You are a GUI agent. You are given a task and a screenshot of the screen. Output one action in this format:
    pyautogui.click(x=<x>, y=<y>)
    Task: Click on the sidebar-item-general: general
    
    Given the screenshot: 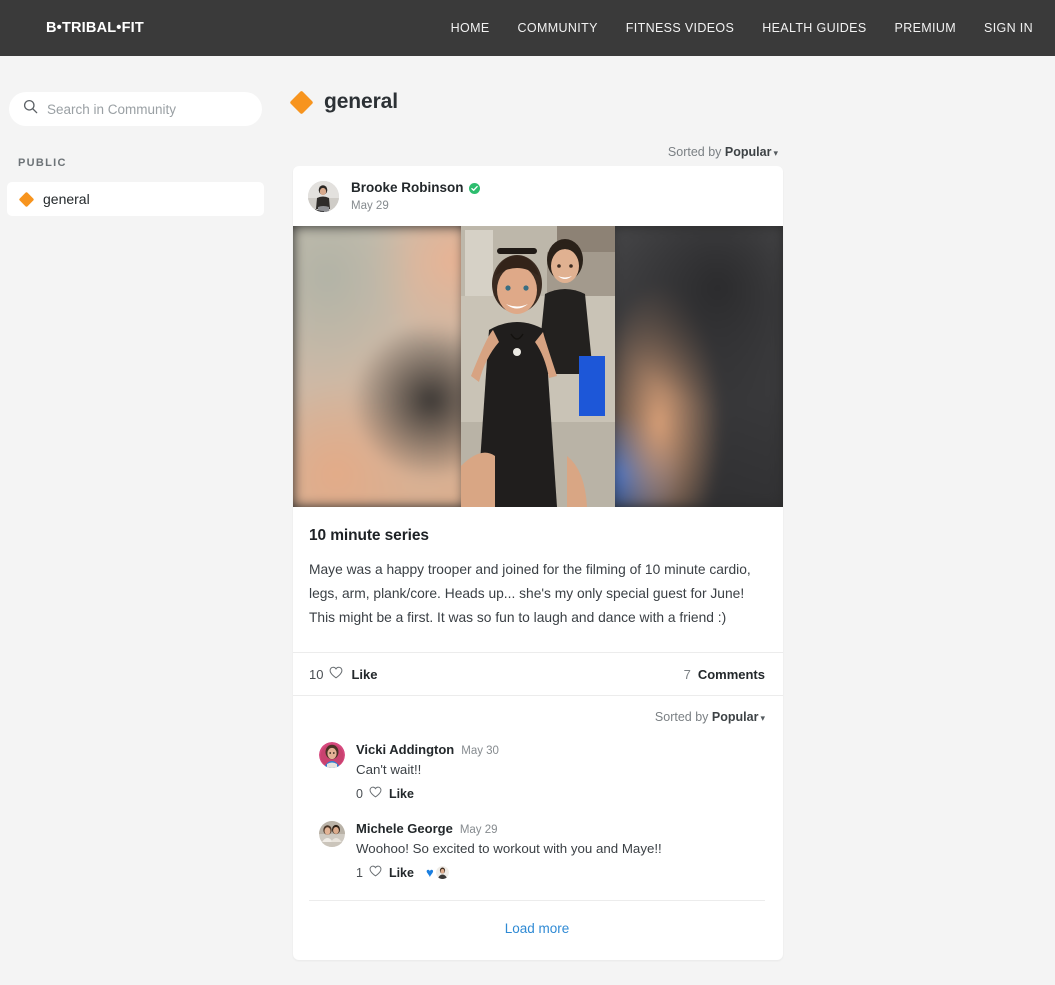 What is the action you would take?
    pyautogui.click(x=135, y=199)
    